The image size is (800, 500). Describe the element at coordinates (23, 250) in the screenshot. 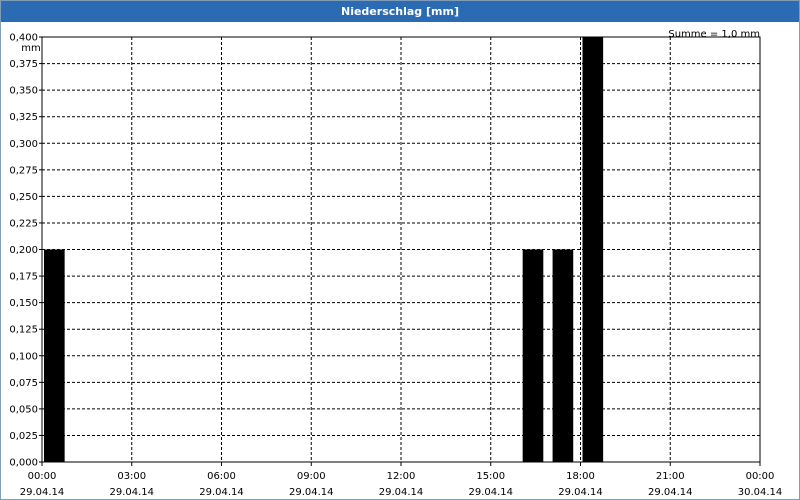

I see `y-tick-label: 0,200` at that location.